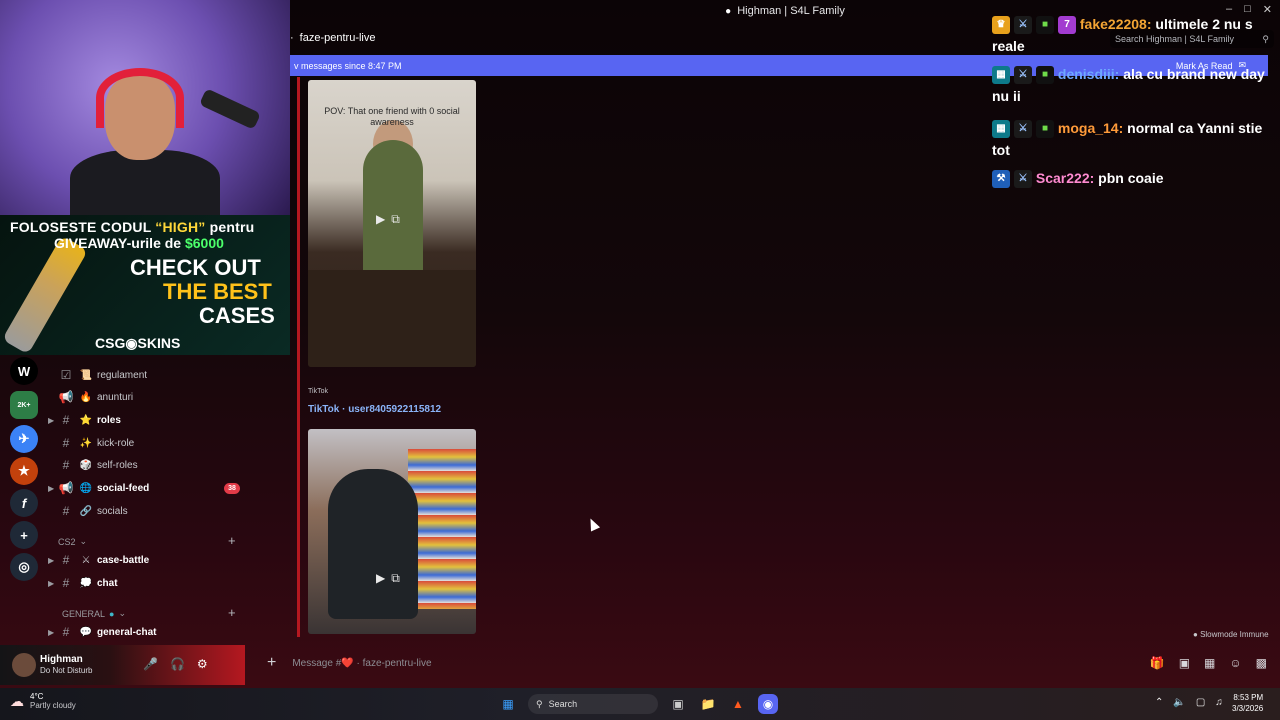 This screenshot has width=1280, height=720. Describe the element at coordinates (148, 420) in the screenshot. I see `channel-roles: ▶ # ⭐ roles` at that location.